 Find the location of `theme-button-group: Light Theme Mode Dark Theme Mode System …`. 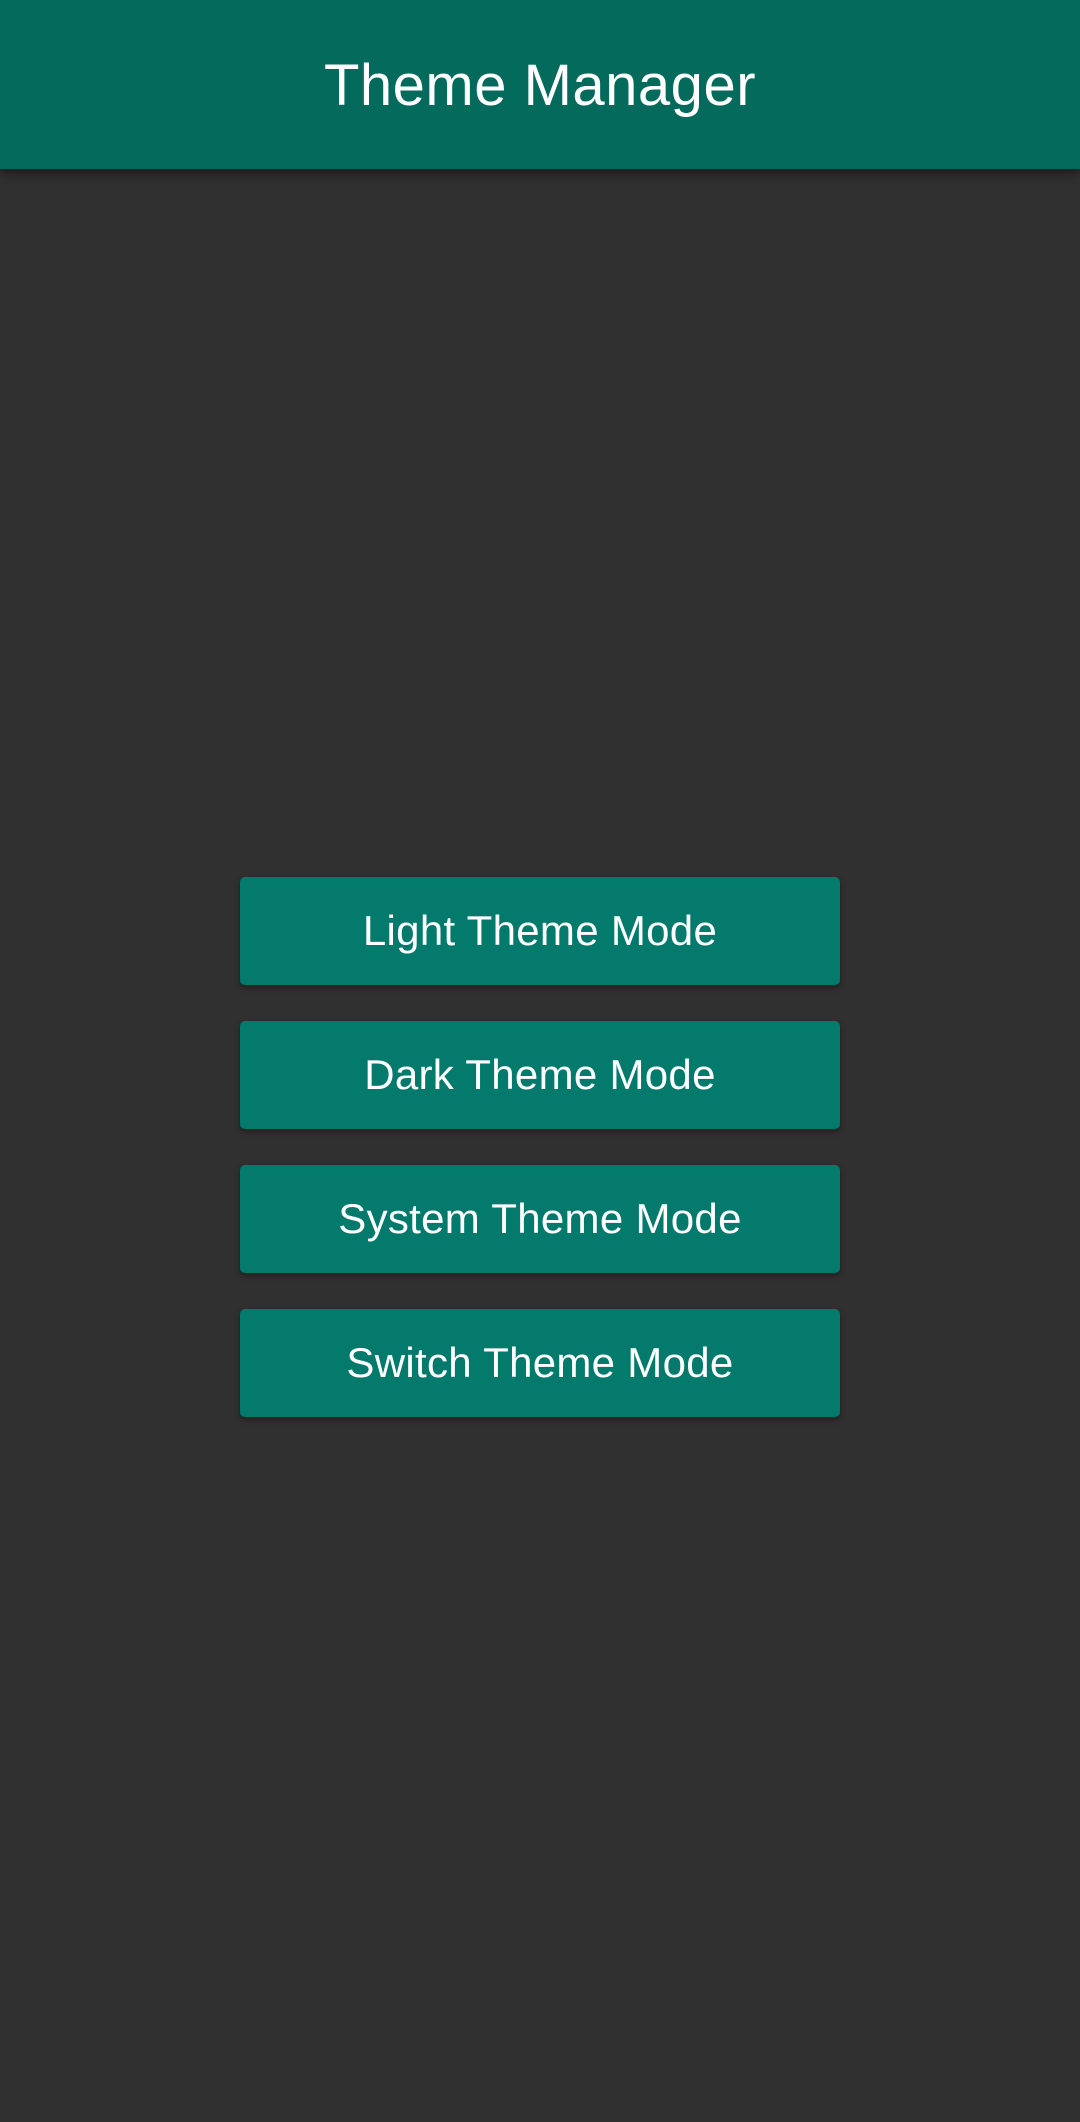

theme-button-group: Light Theme Mode Dark Theme Mode System … is located at coordinates (540, 1147).